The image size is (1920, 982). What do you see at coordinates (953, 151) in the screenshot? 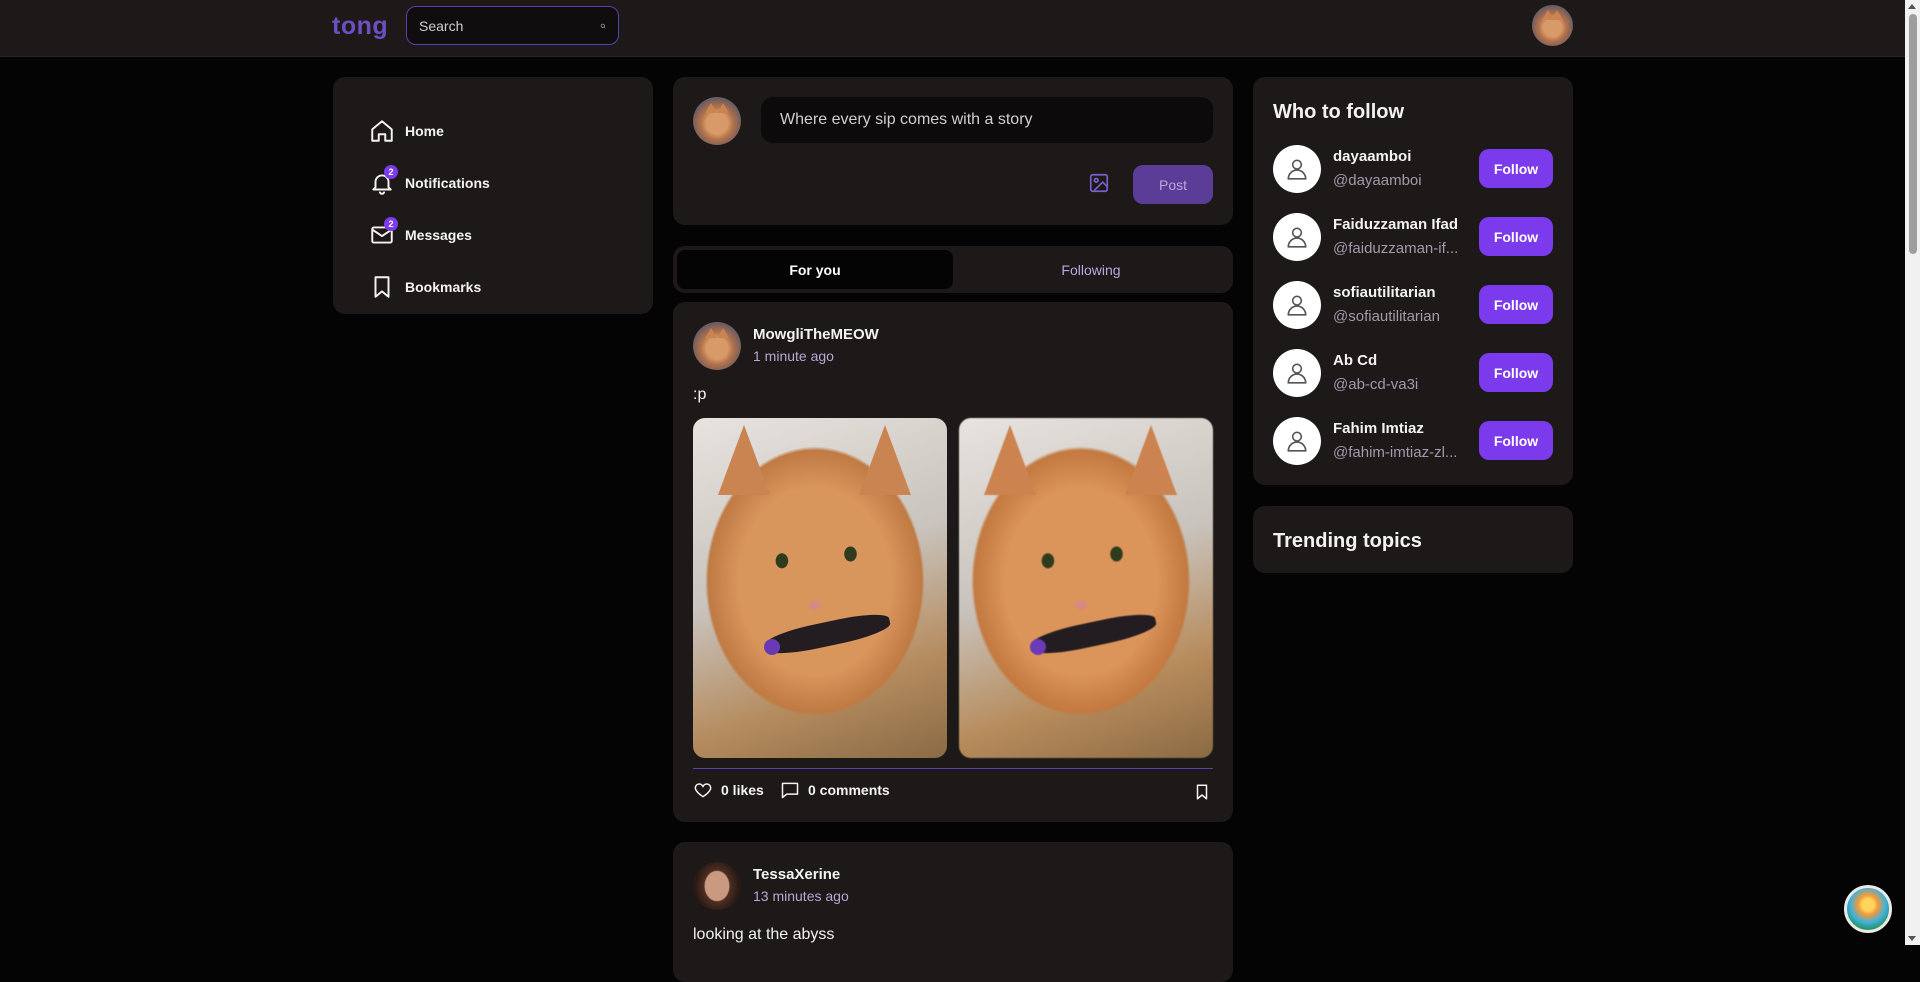
I see `post-composer: Post` at bounding box center [953, 151].